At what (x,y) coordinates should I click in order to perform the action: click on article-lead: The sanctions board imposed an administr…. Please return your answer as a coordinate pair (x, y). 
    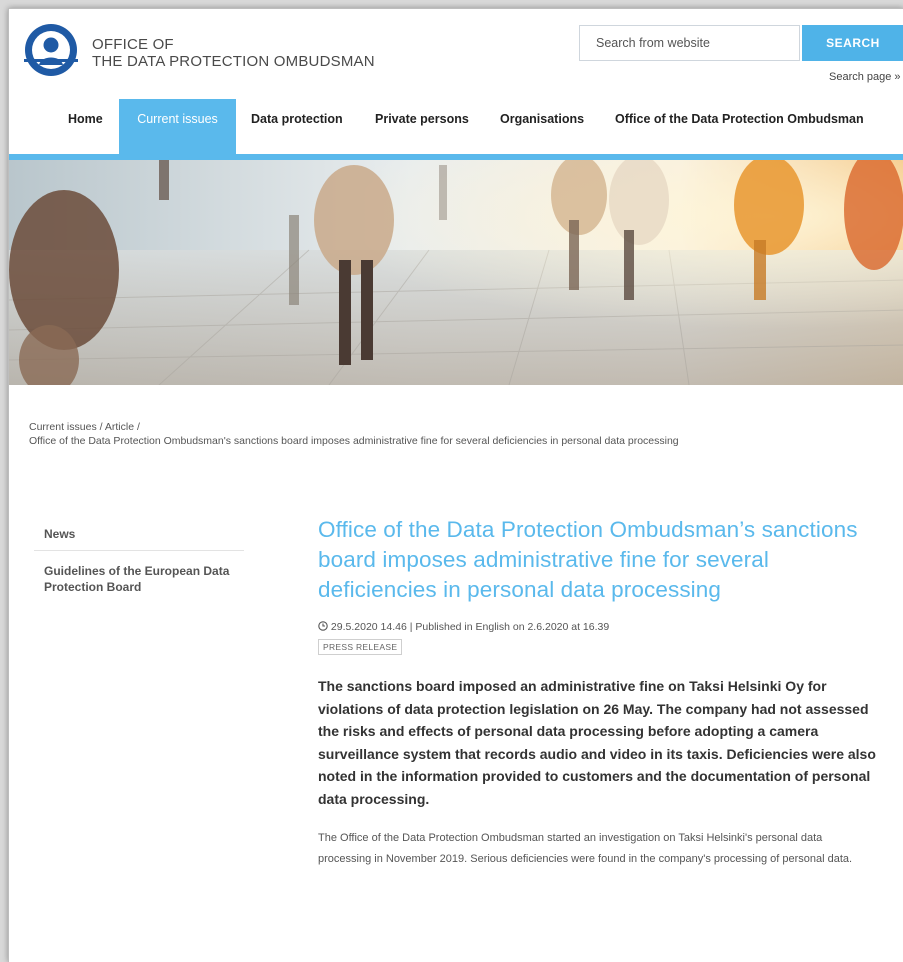
    Looking at the image, I should click on (597, 742).